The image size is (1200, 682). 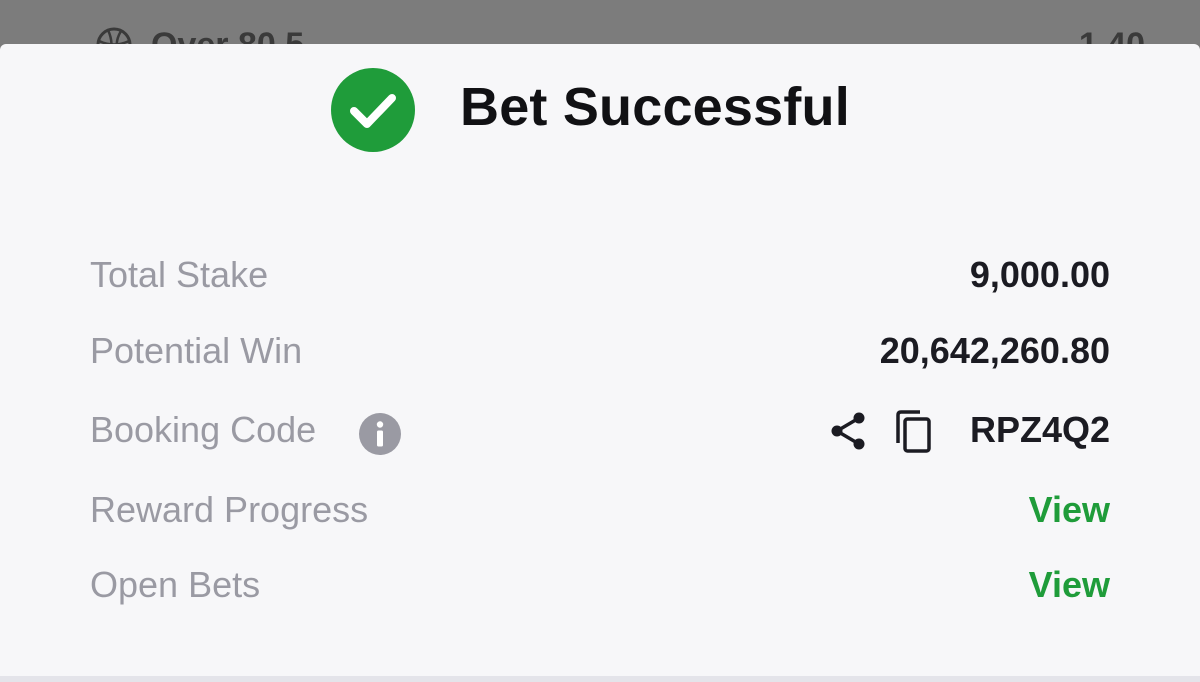 I want to click on backdrop-market-label: Over 80.5, so click(x=227, y=35).